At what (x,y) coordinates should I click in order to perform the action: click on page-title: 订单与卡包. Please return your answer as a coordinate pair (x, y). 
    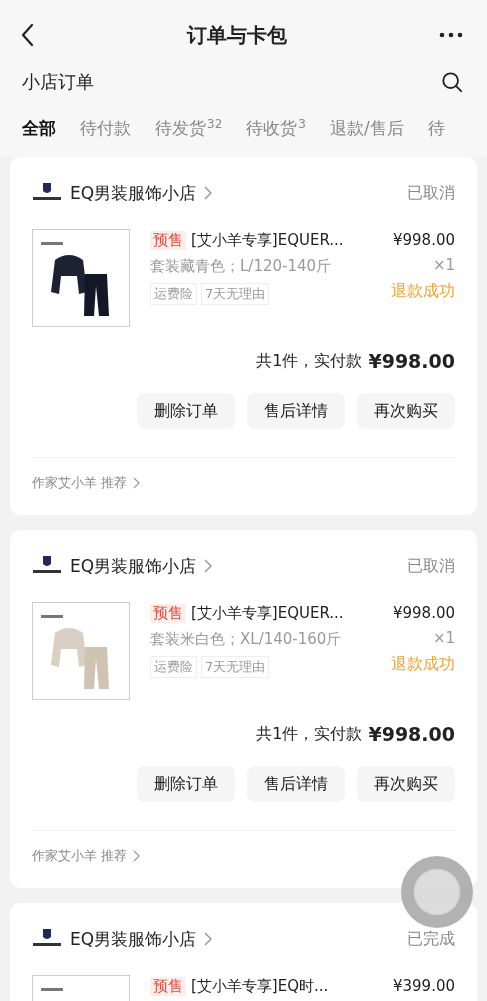
    Looking at the image, I should click on (236, 35).